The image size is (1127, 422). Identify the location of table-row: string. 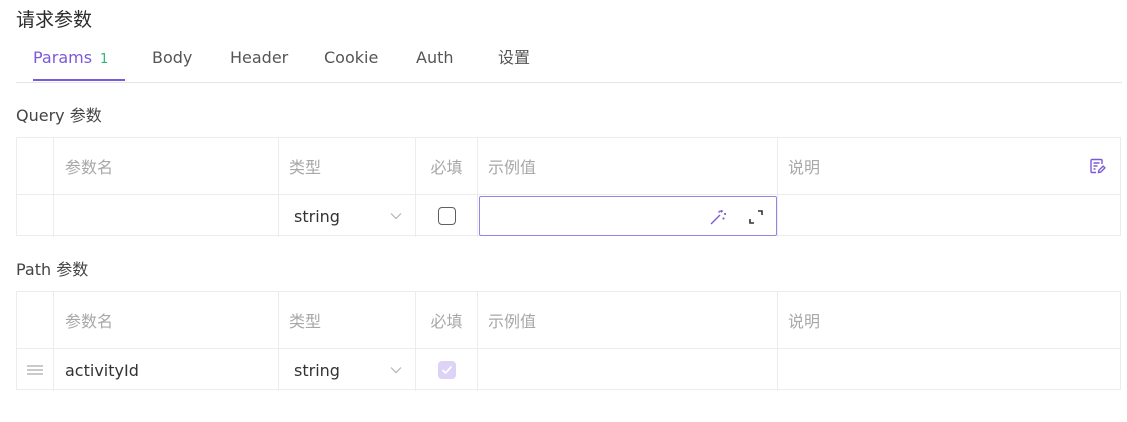
(568, 216).